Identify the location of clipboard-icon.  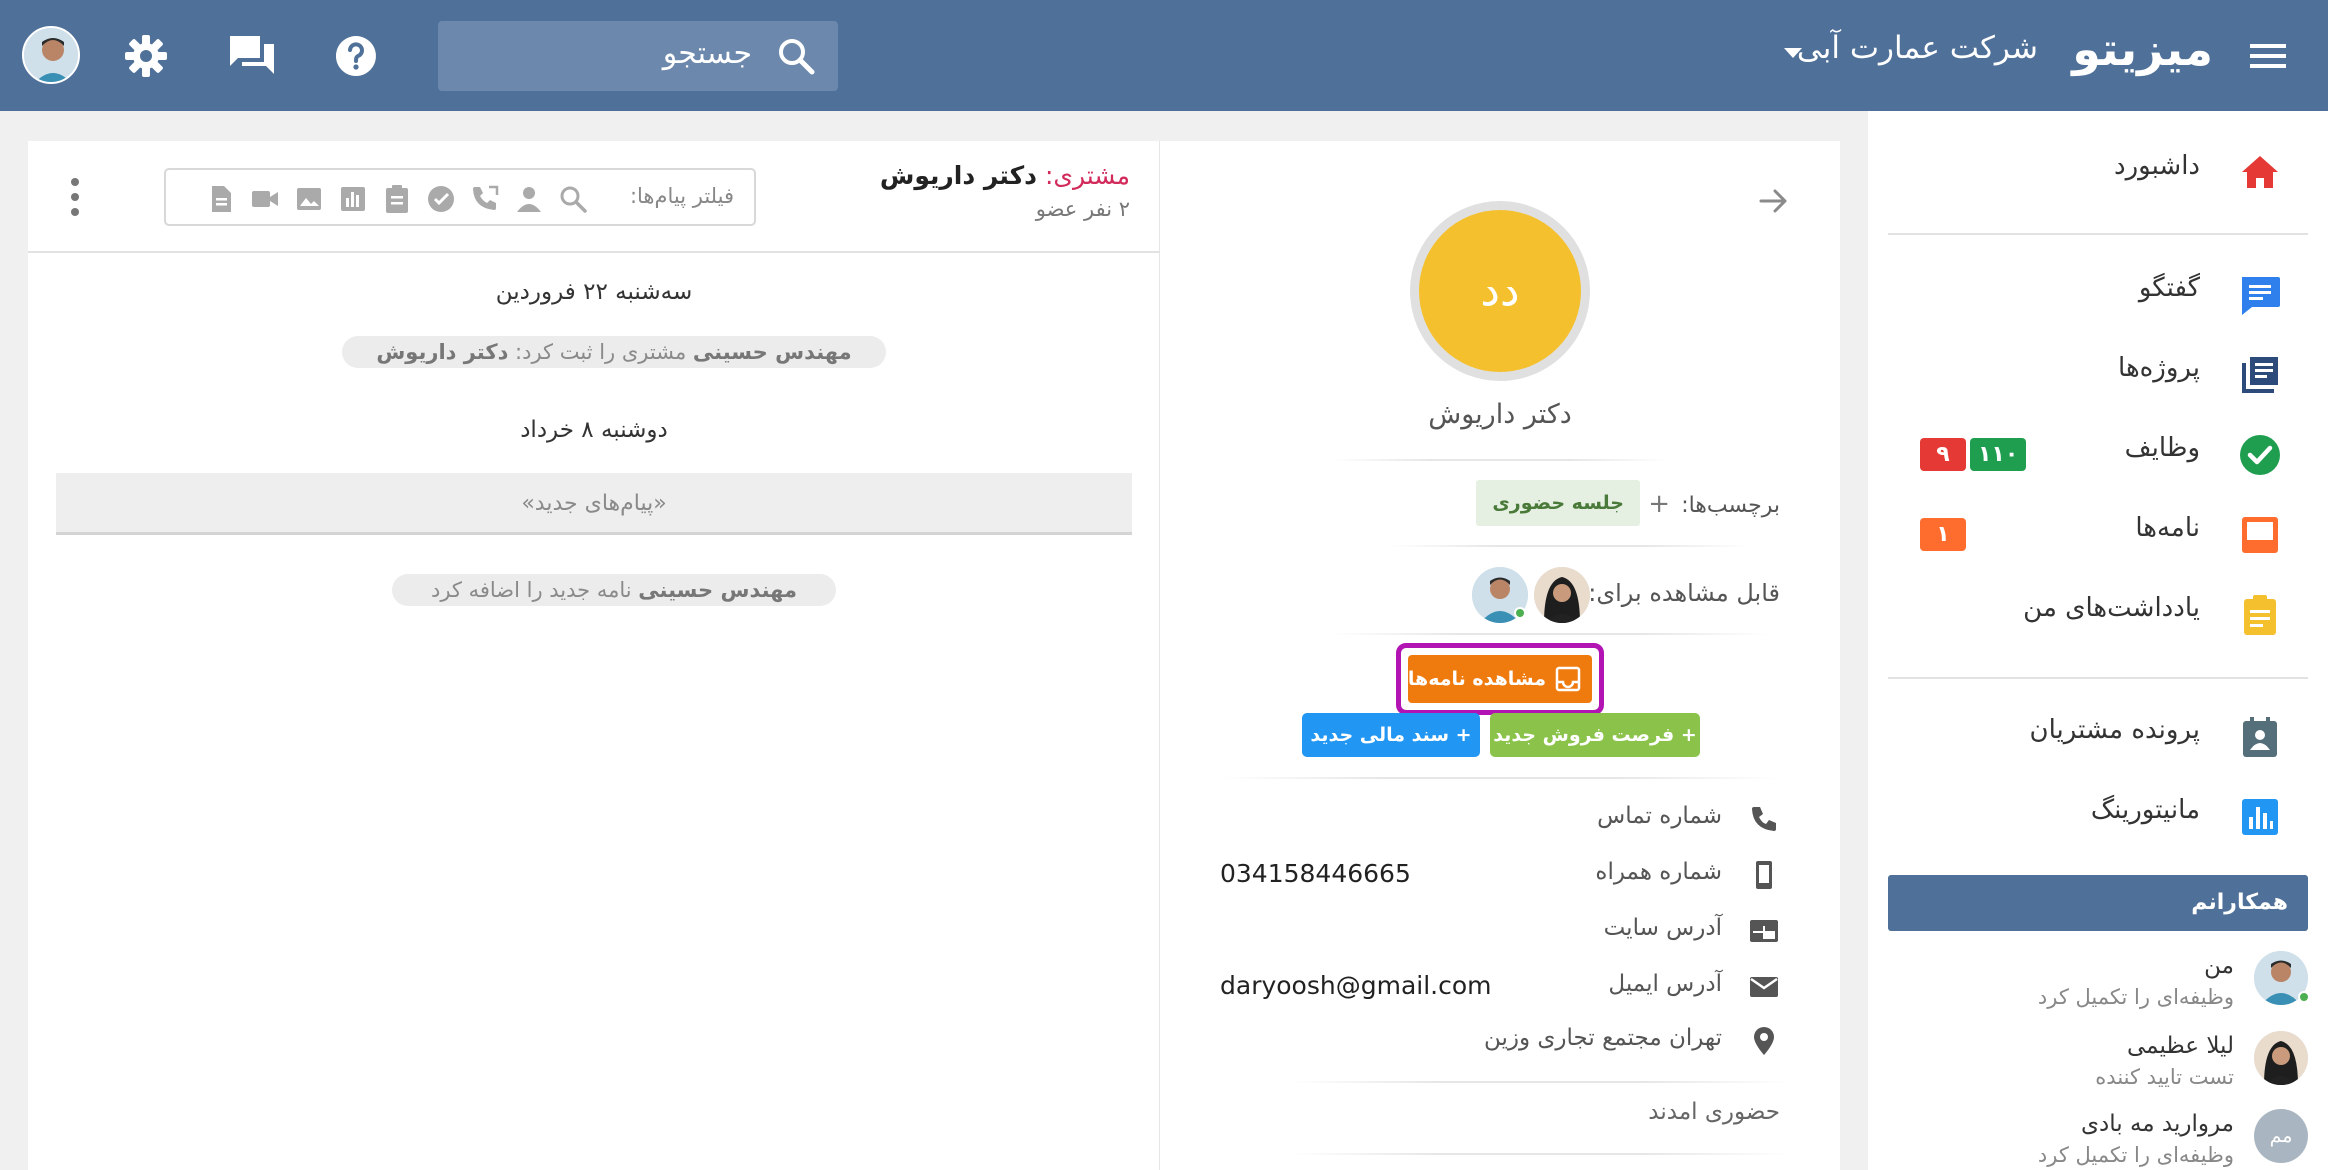
(397, 199).